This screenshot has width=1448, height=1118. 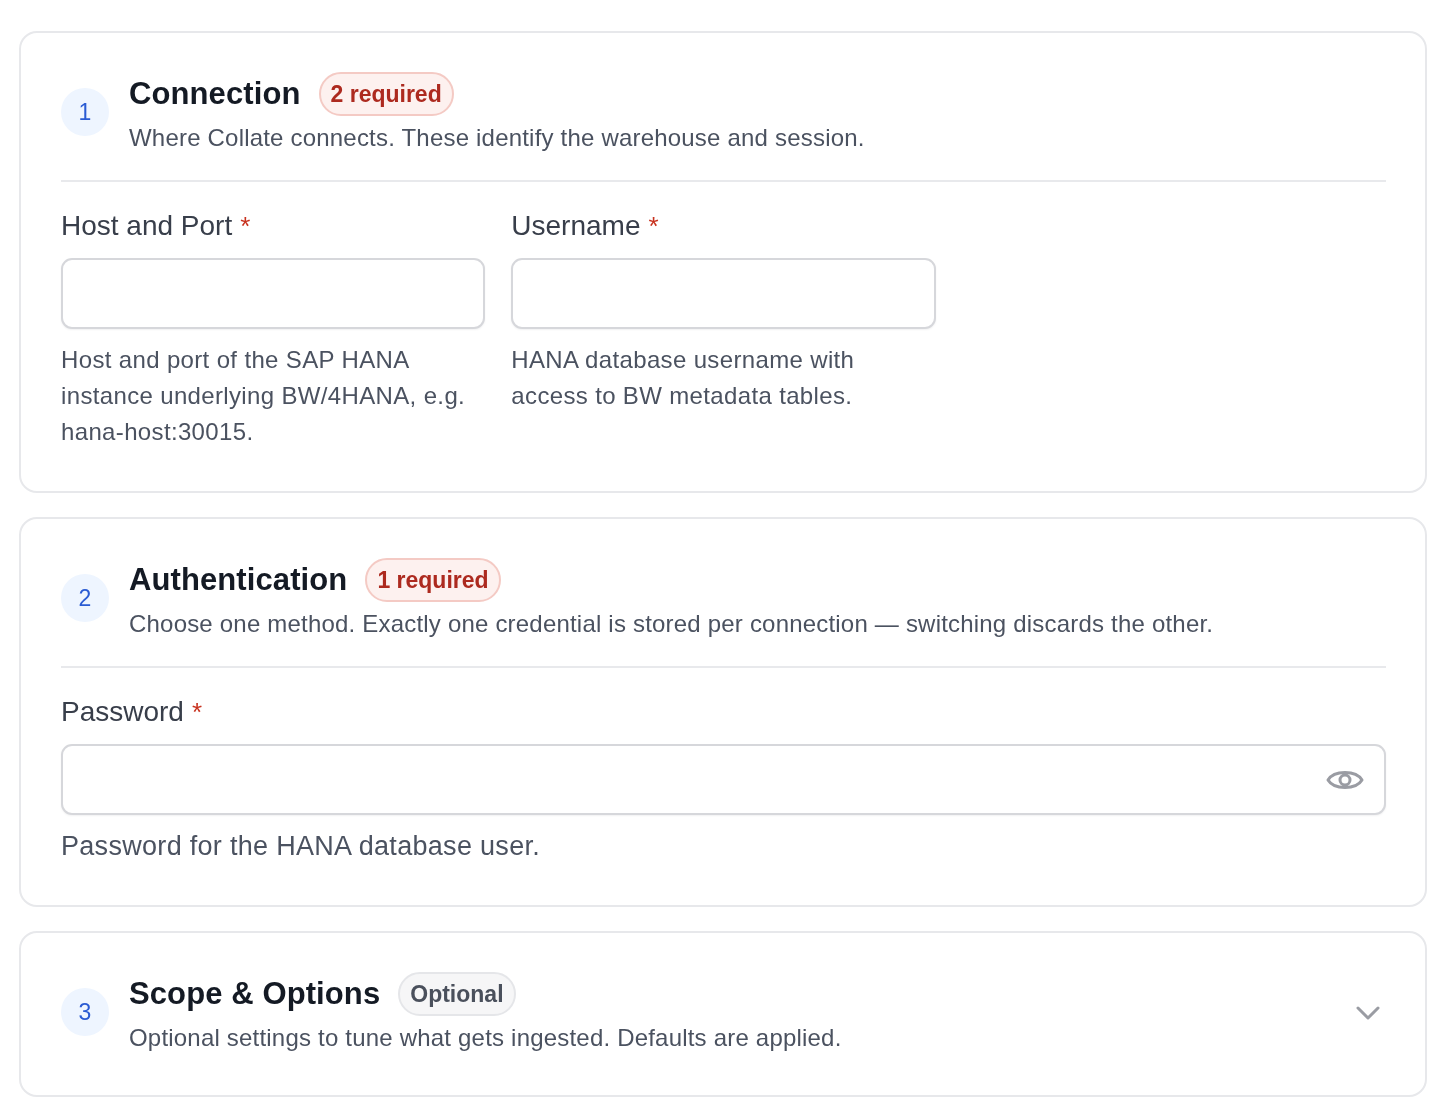 What do you see at coordinates (238, 580) in the screenshot?
I see `section-title: Authentication` at bounding box center [238, 580].